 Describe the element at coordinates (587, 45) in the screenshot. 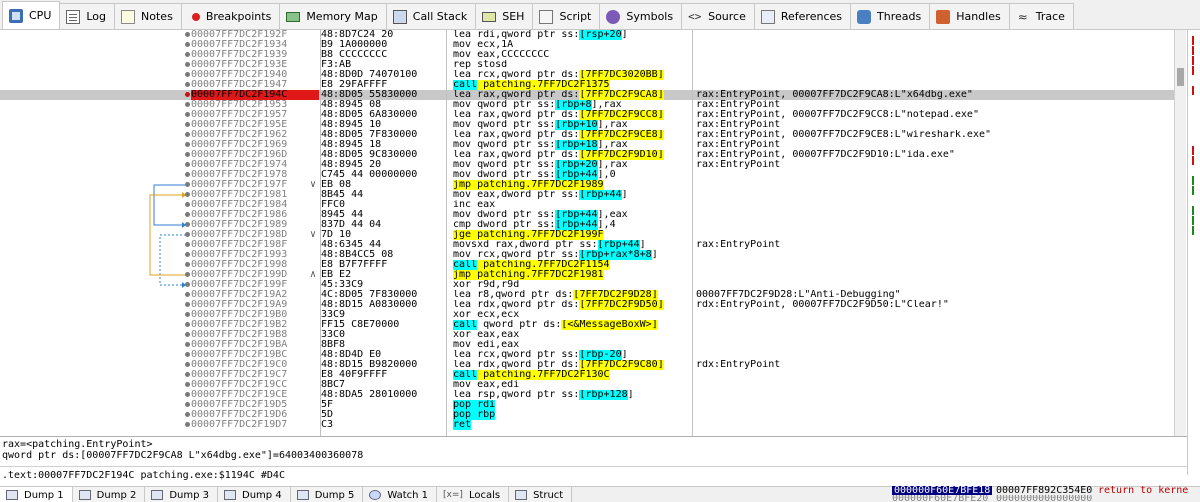

I see `disasm-row: 00007FF7DC2F1934 B9 1A000000 mov ecx,1A` at that location.